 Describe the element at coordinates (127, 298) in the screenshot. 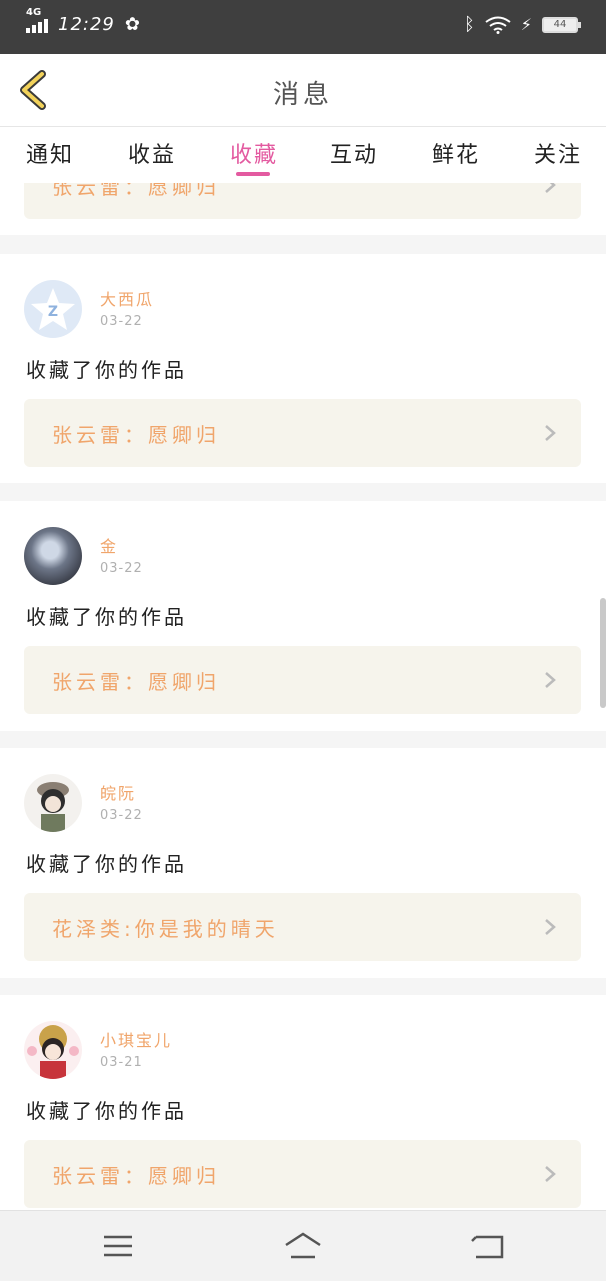

I see `username: 大西瓜` at that location.